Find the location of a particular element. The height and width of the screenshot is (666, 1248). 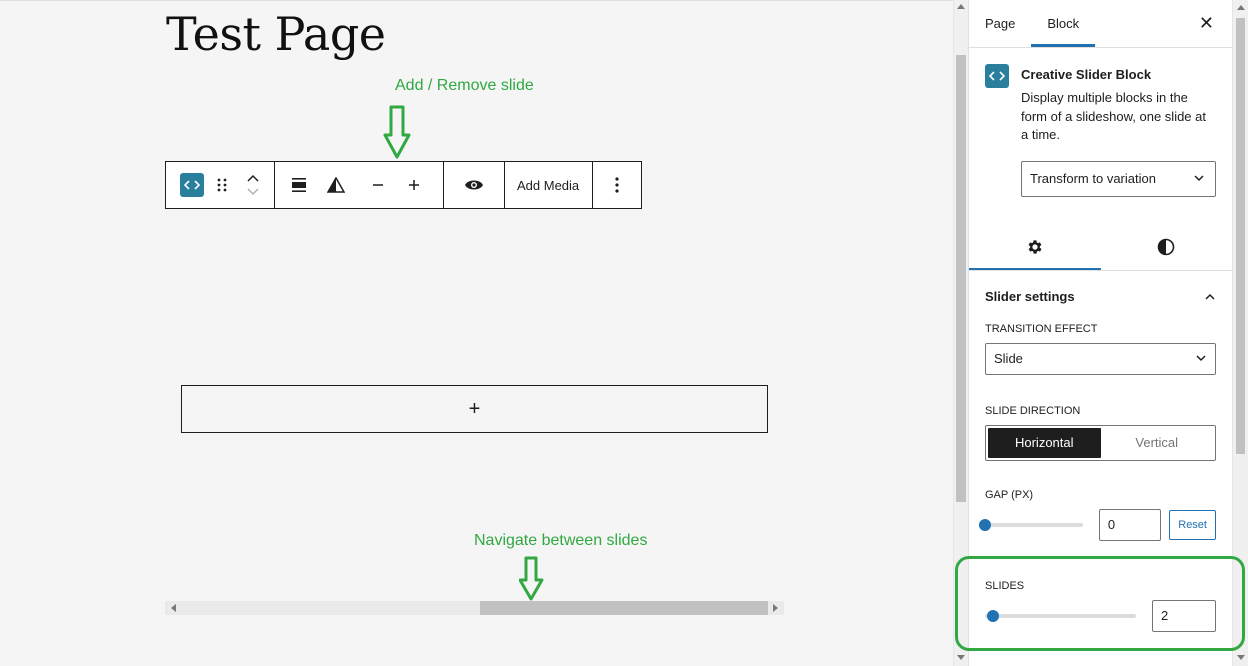

toolbar-group-preview is located at coordinates (474, 185).